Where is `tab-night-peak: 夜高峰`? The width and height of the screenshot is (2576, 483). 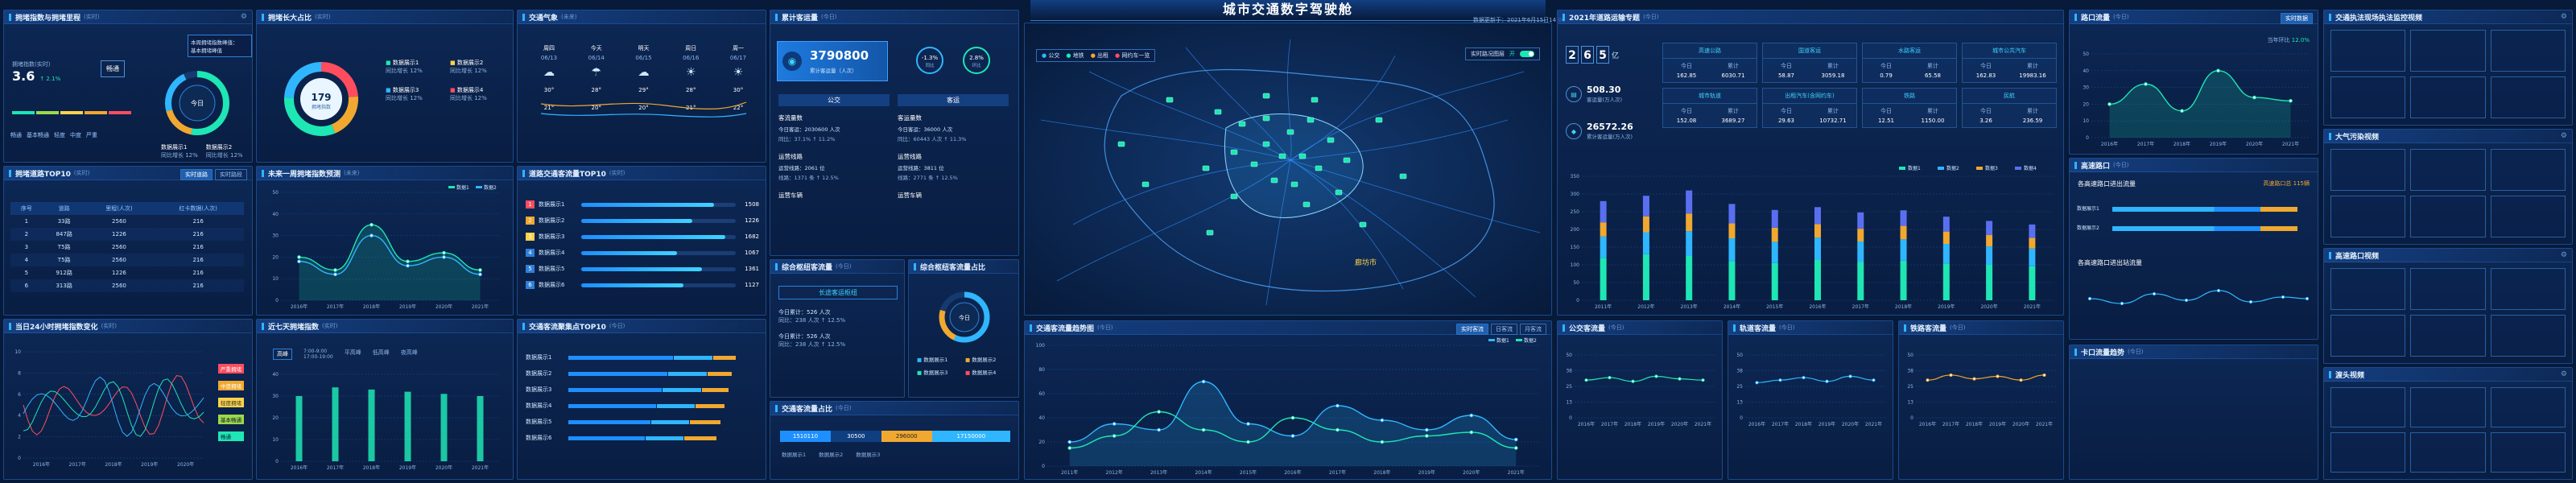
tab-night-peak: 夜高峰 is located at coordinates (409, 354).